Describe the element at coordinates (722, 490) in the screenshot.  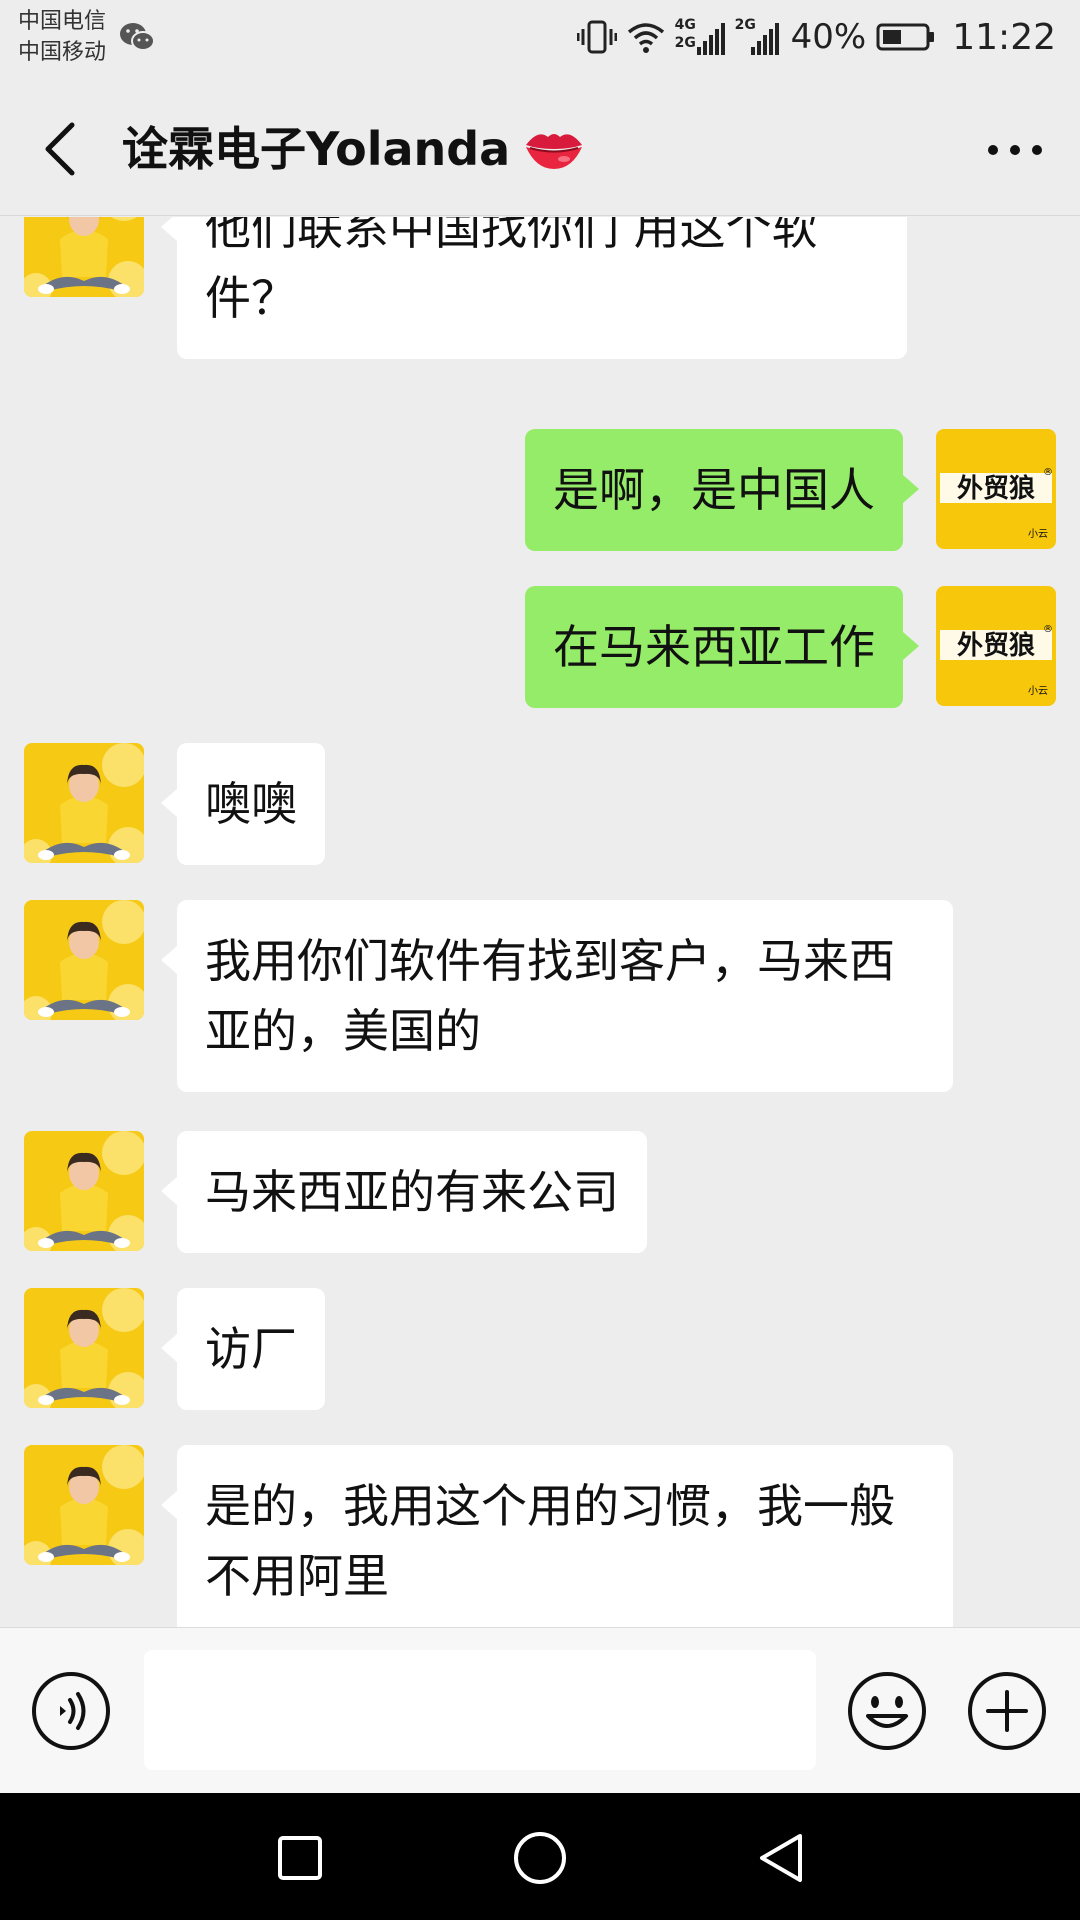
I see `message-bubble: 是啊，是中国人` at that location.